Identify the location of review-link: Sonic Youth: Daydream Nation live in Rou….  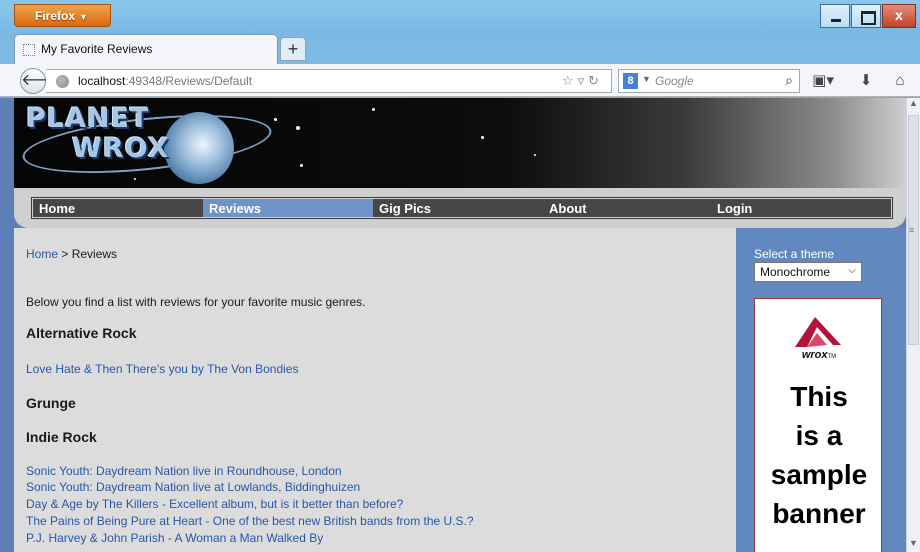
(184, 471).